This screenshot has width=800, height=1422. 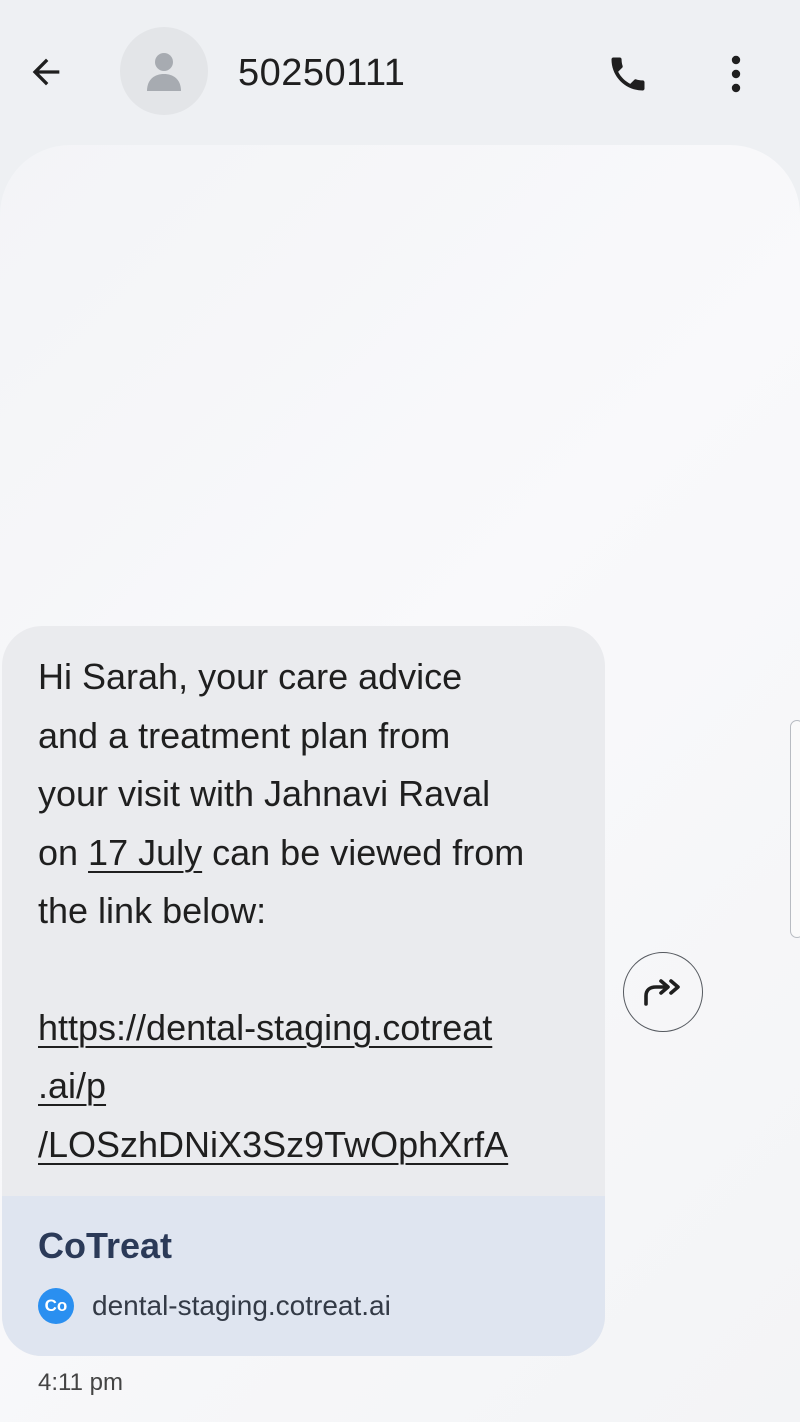 I want to click on message-text-prefix: on, so click(x=63, y=852).